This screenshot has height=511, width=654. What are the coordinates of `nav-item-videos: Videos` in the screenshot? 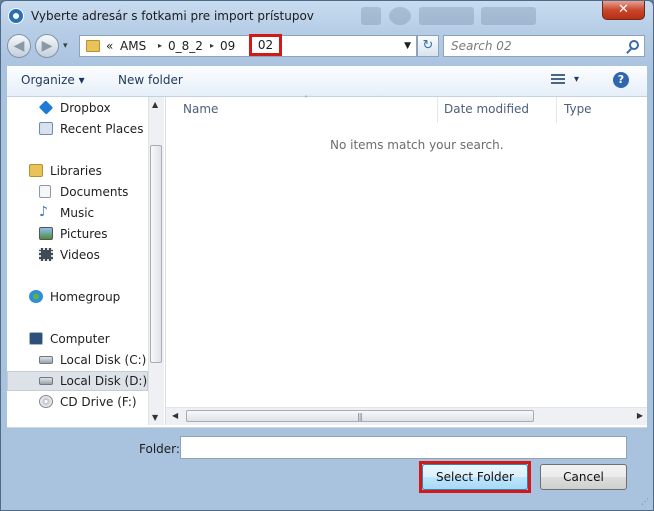 It's located at (77, 255).